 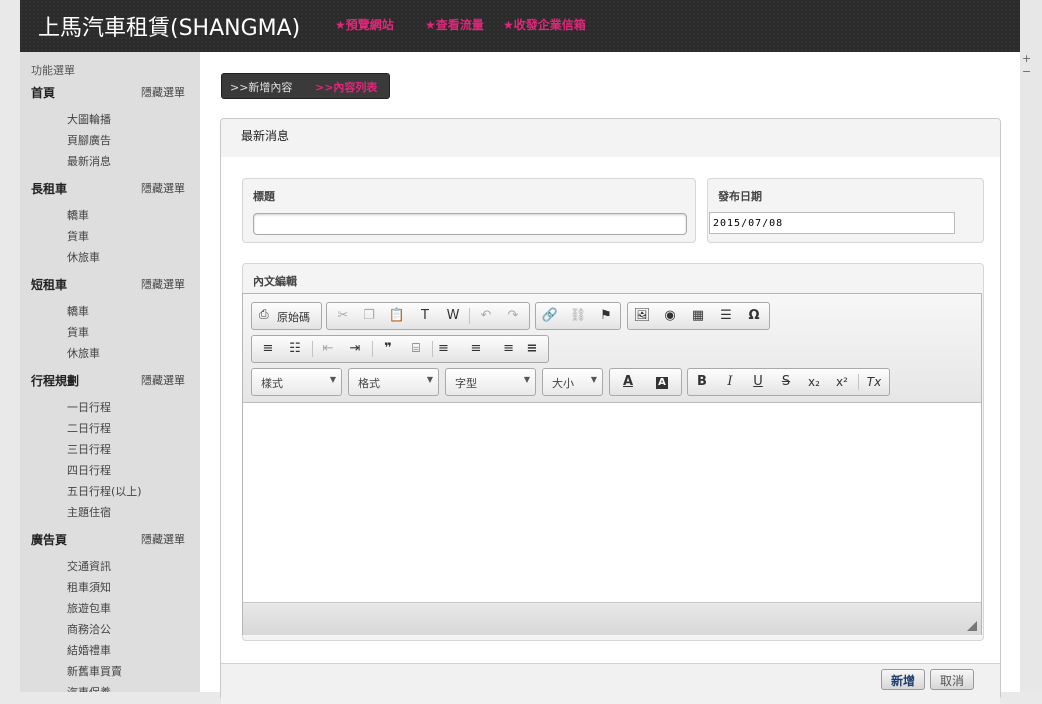 What do you see at coordinates (544, 24) in the screenshot?
I see `company-mailbox-link: ★收發企業信箱` at bounding box center [544, 24].